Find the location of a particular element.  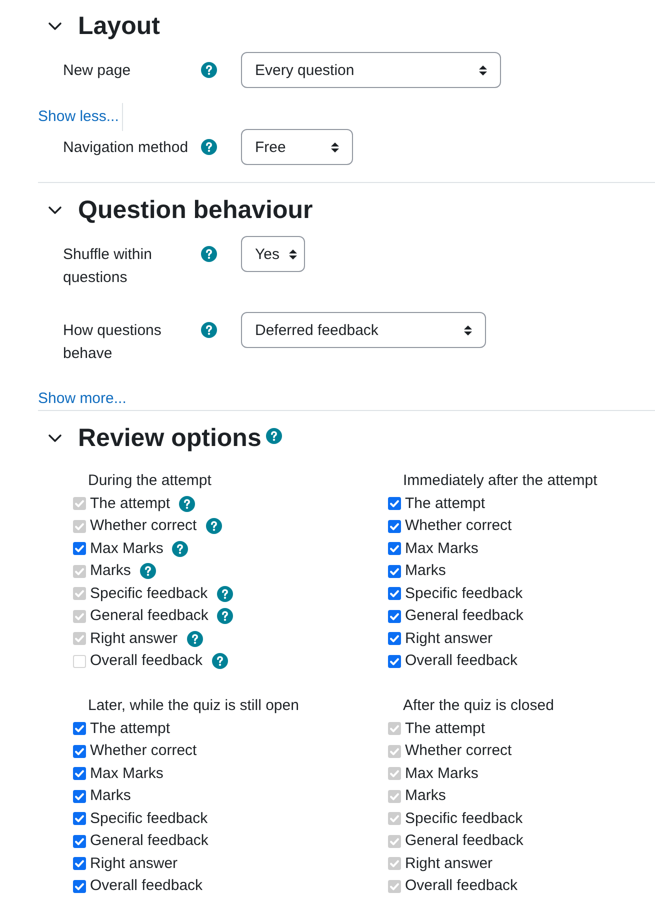

dropdown-select: Yes is located at coordinates (273, 254).